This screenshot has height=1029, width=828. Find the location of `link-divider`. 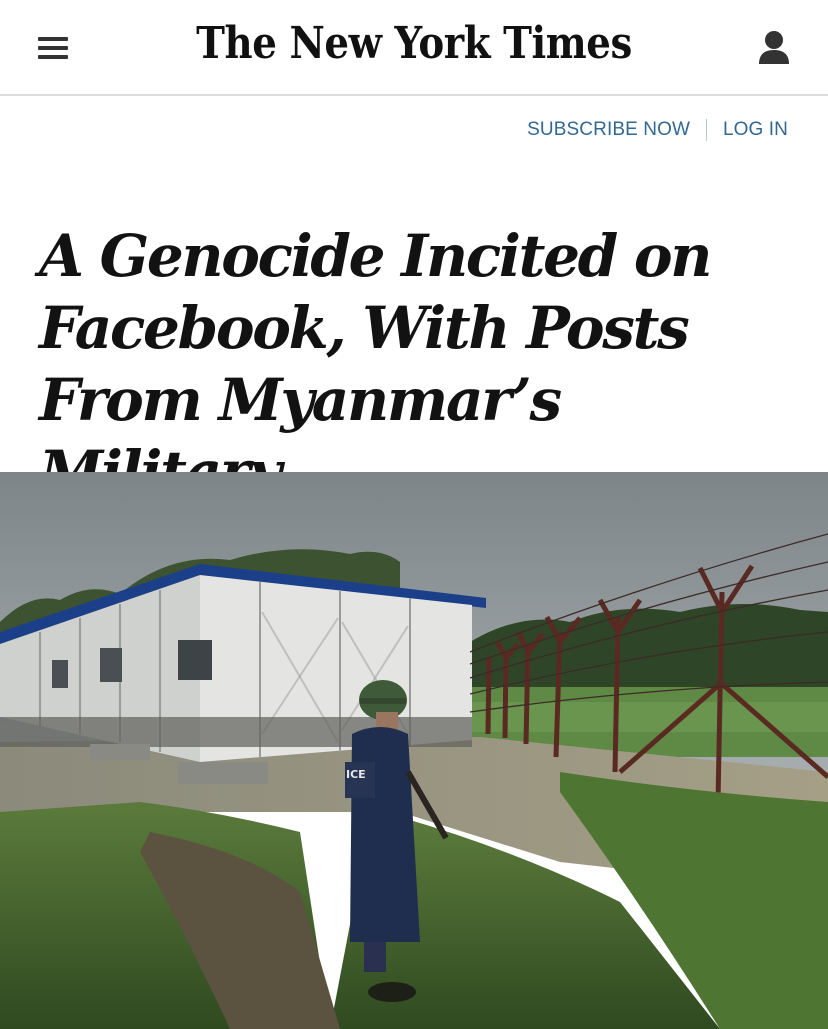

link-divider is located at coordinates (706, 130).